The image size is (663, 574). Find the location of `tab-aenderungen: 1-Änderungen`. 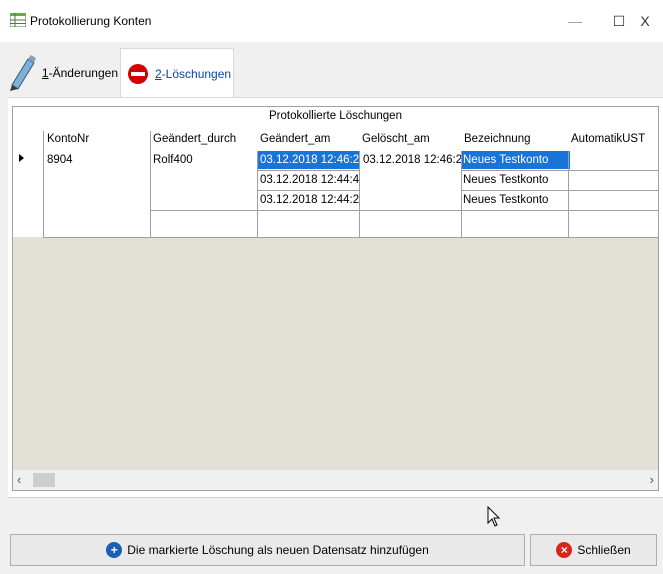

tab-aenderungen: 1-Änderungen is located at coordinates (62, 73).